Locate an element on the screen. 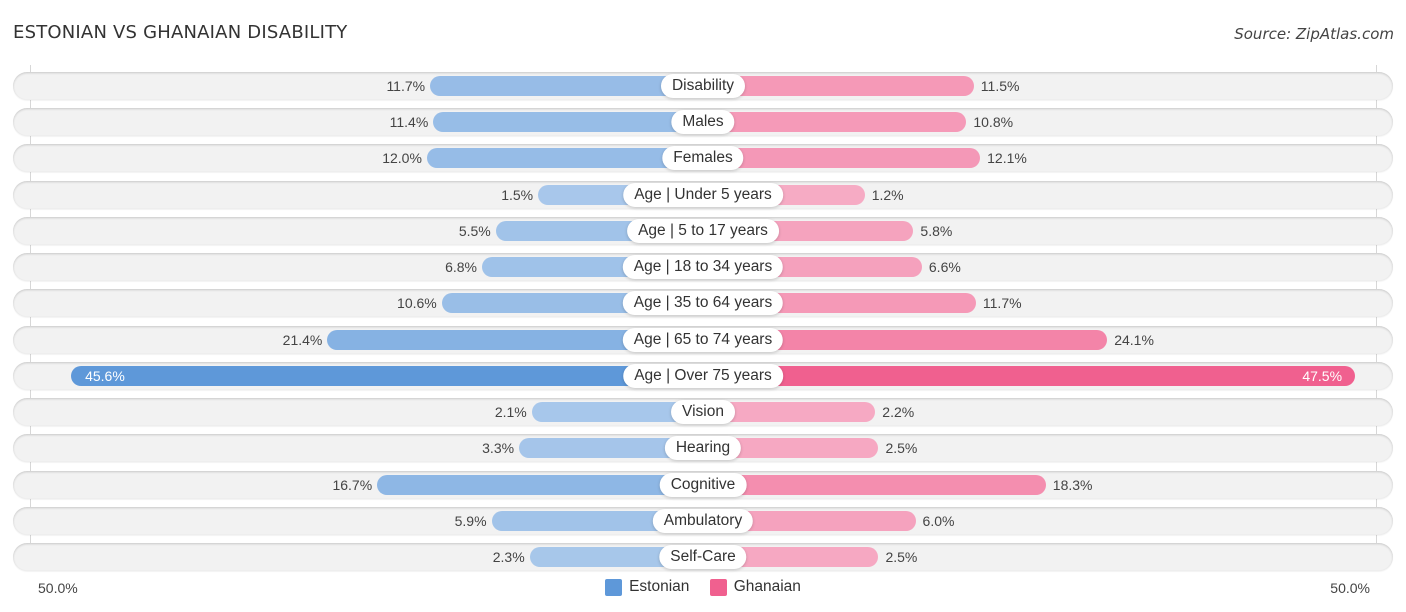  bar-ghanaian-cognitive is located at coordinates (874, 484).